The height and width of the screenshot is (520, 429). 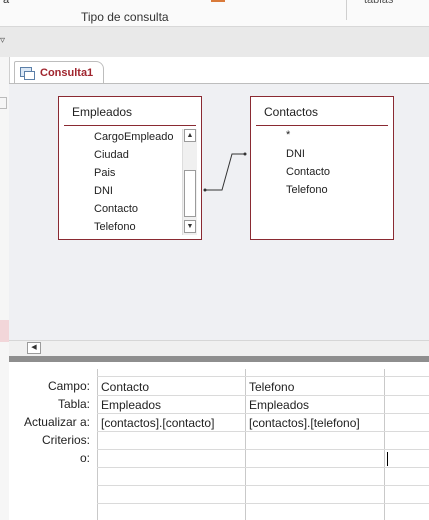 What do you see at coordinates (6, 3) in the screenshot?
I see `ribbon-fragment: a` at bounding box center [6, 3].